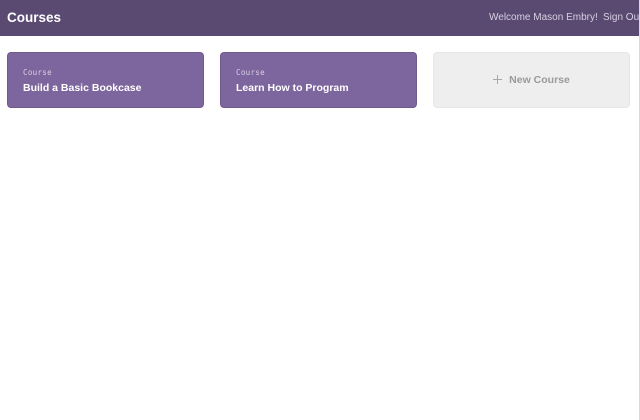 The image size is (640, 420). Describe the element at coordinates (319, 18) in the screenshot. I see `app-header: Courses Welcome Mason Embry! Sign Out` at that location.